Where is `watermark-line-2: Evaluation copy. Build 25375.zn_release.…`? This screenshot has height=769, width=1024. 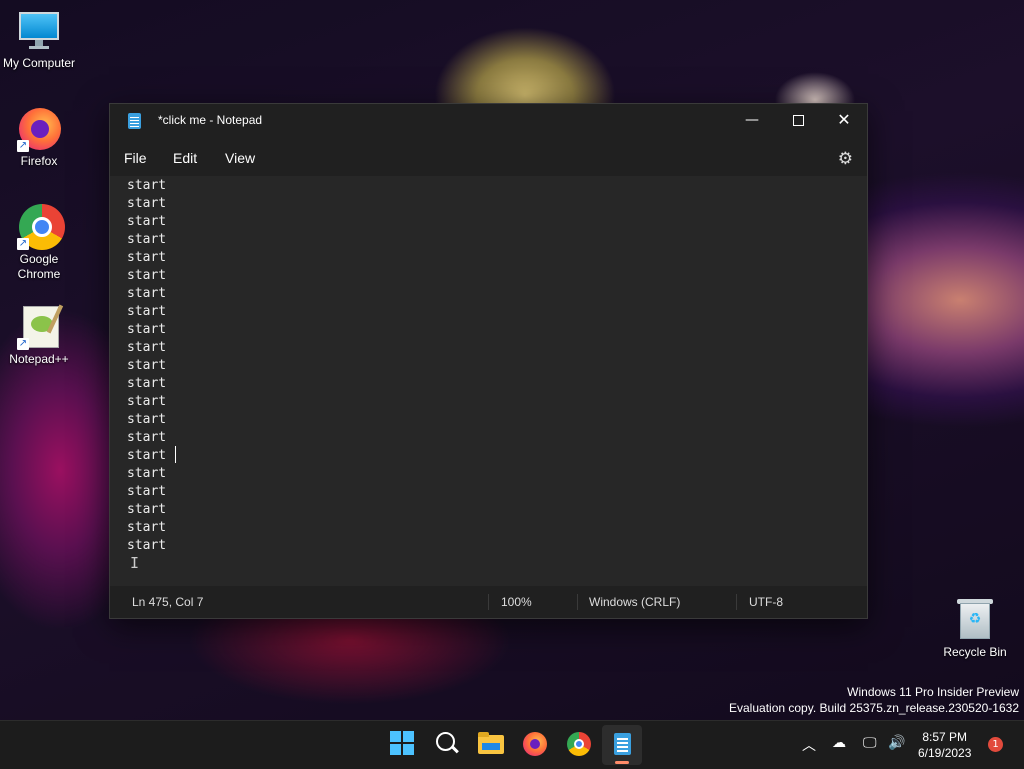
watermark-line-2: Evaluation copy. Build 25375.zn_release.… is located at coordinates (874, 708).